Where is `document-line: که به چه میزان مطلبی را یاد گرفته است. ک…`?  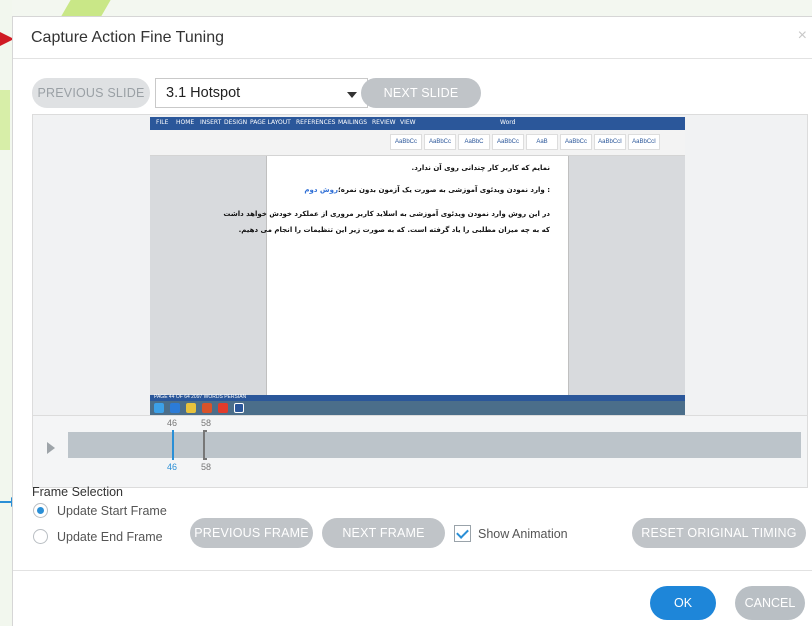 document-line: که به چه میزان مطلبی را یاد گرفته است. ک… is located at coordinates (394, 230).